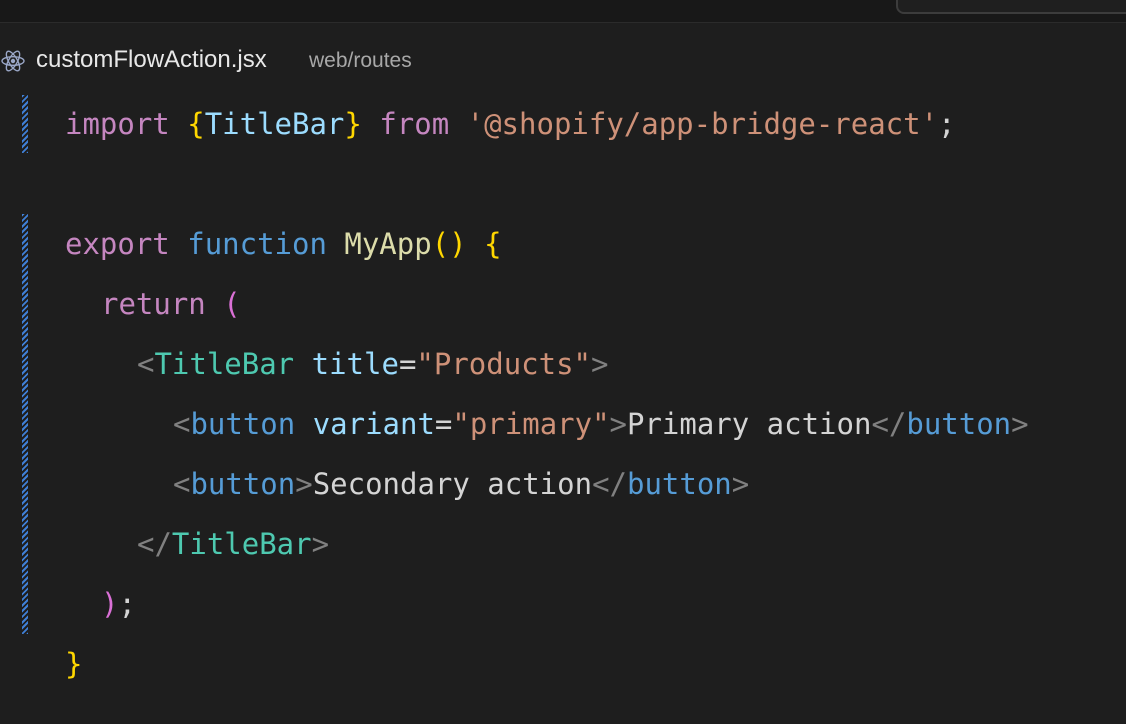 This screenshot has width=1126, height=724. Describe the element at coordinates (452, 484) in the screenshot. I see `token-jsx-text: Secondary action` at that location.